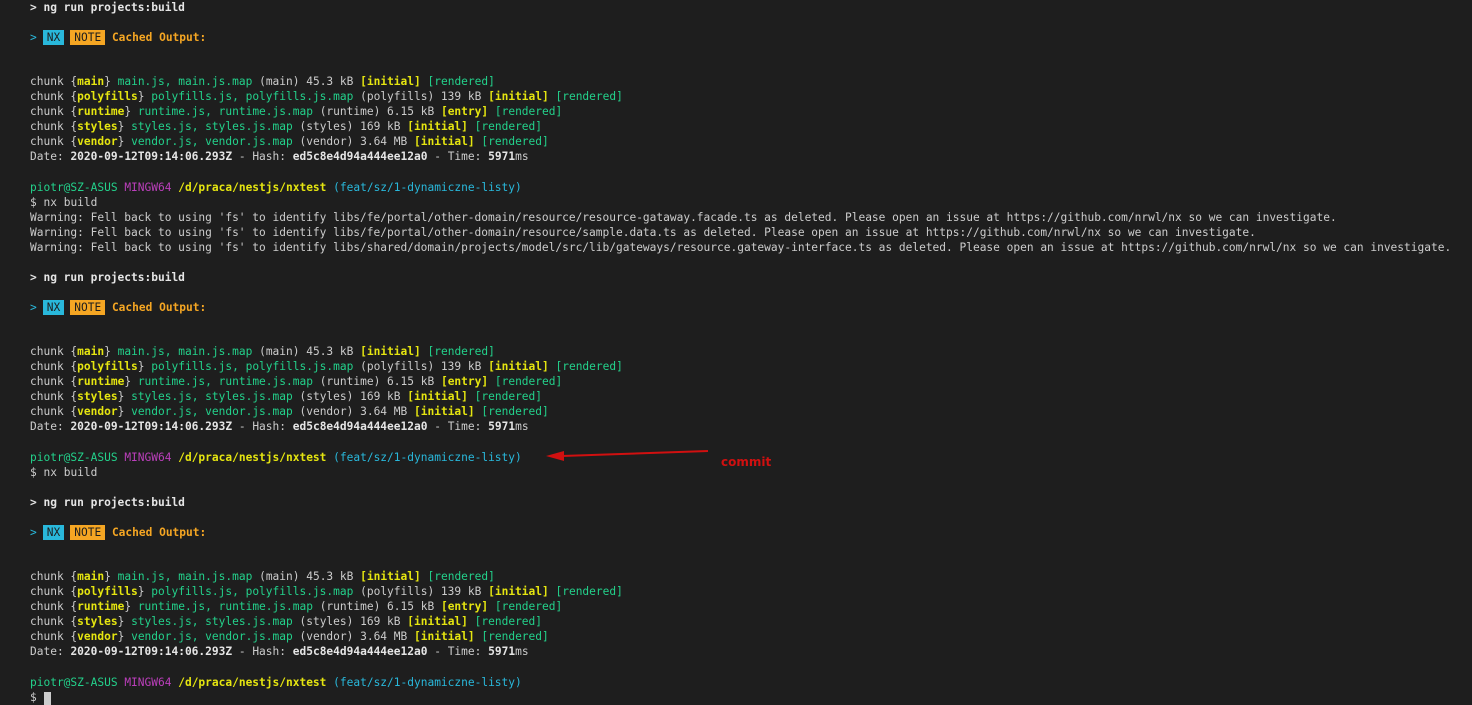 Image resolution: width=1472 pixels, height=705 pixels. I want to click on time-value: 5971, so click(502, 651).